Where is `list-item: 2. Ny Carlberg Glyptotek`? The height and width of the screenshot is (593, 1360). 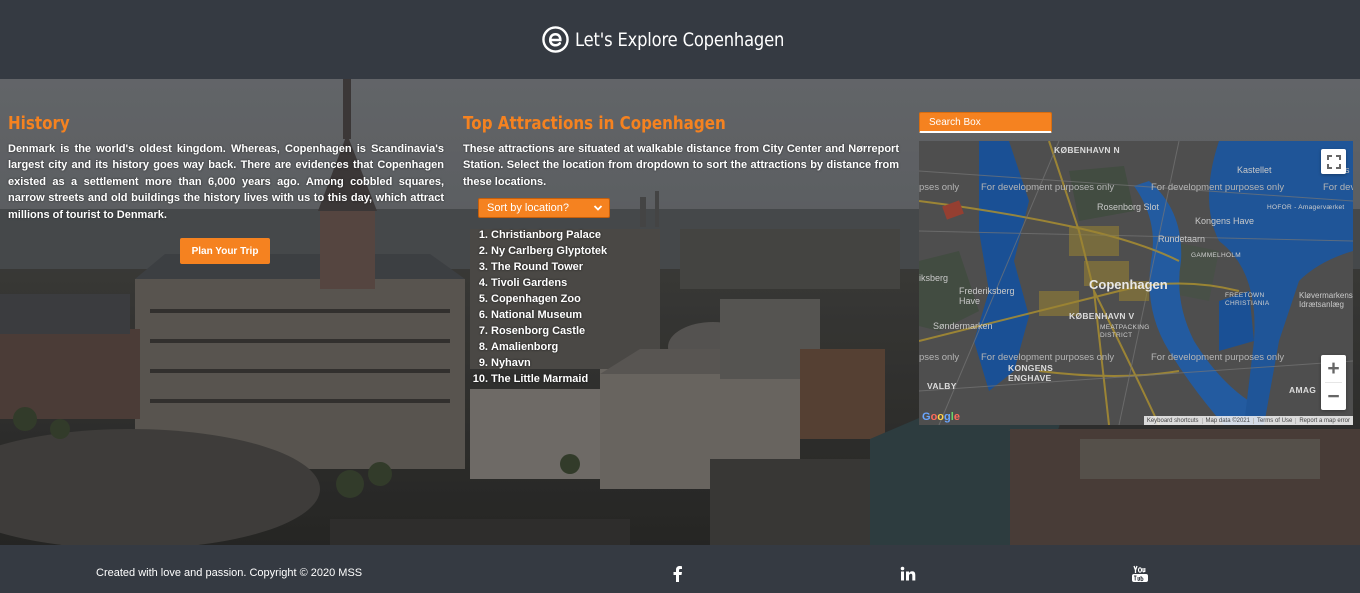
list-item: 2. Ny Carlberg Glyptotek is located at coordinates (538, 251).